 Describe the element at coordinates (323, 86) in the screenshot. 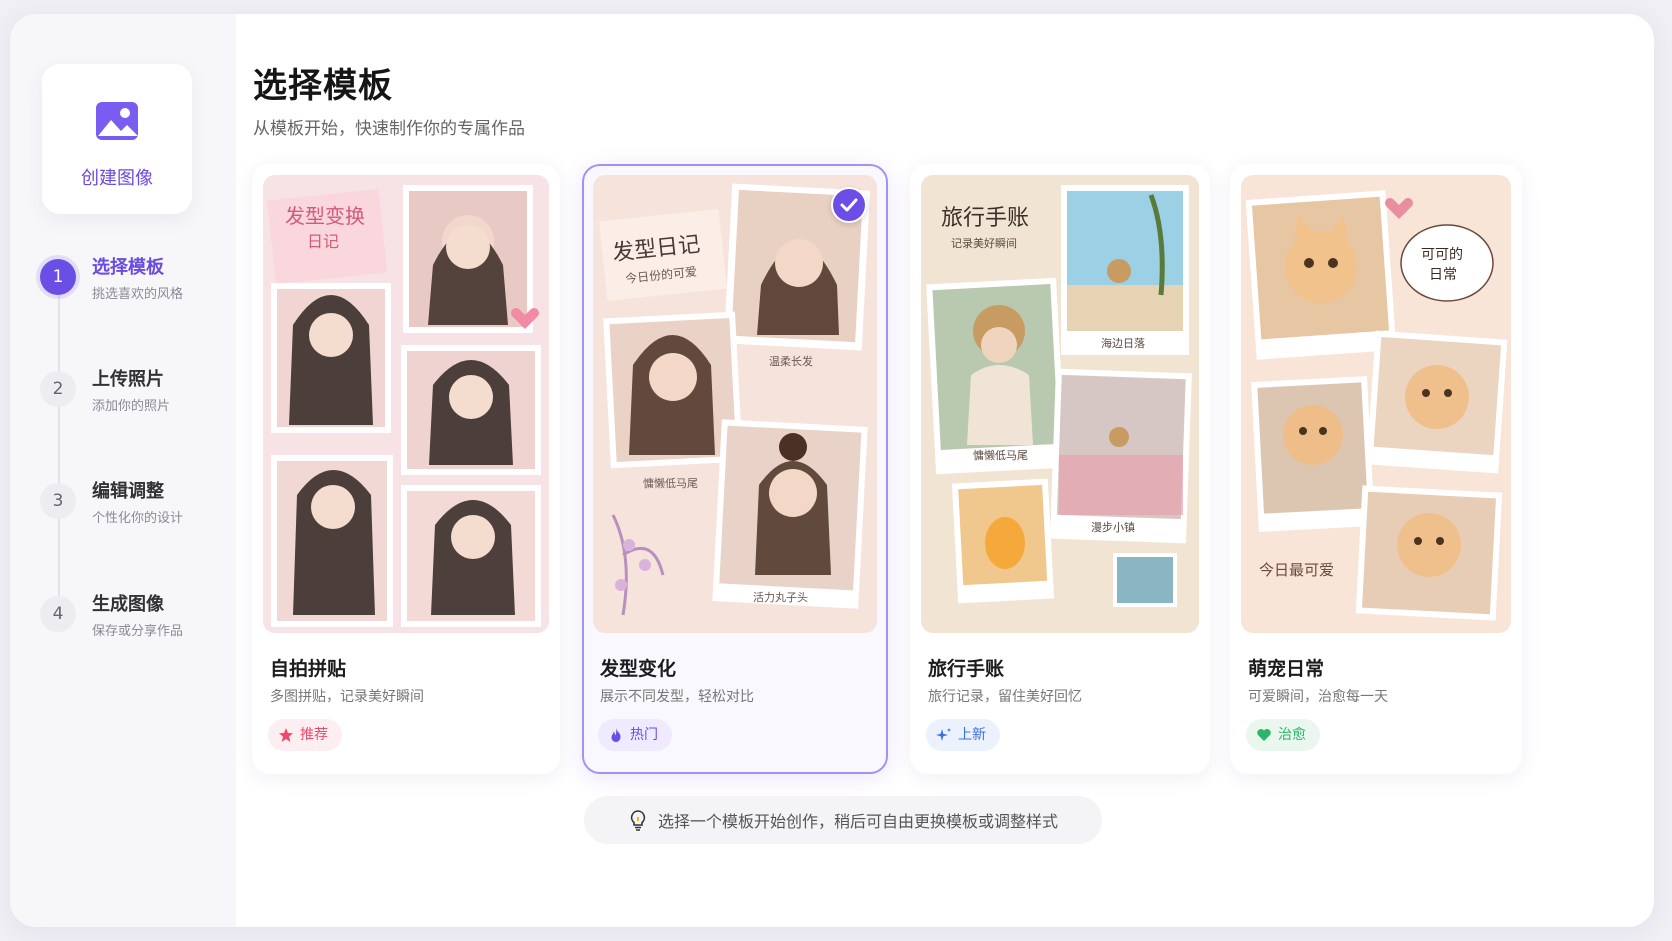

I see `page-title: 选择模板` at that location.